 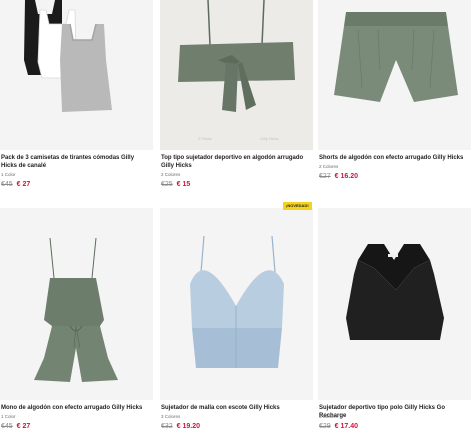 I want to click on product-price-3: €27 € 16.20, so click(x=338, y=176).